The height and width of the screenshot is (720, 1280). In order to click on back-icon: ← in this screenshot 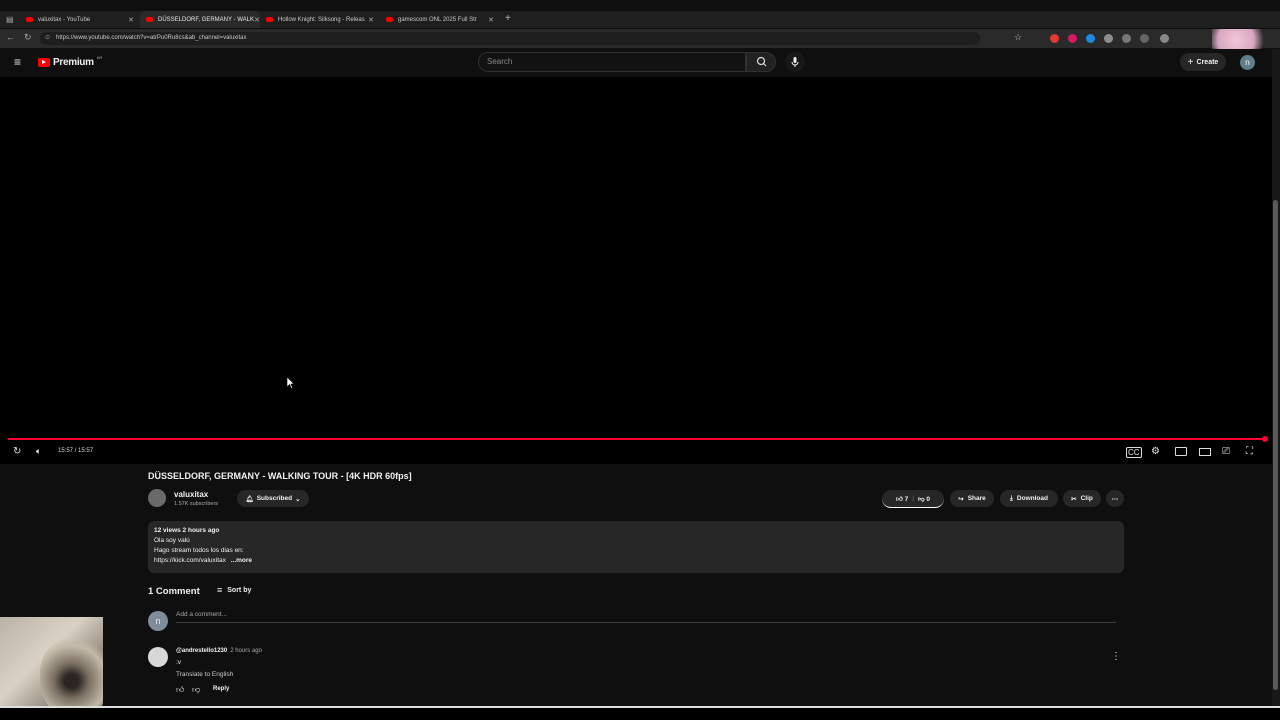, I will do `click(10, 37)`.